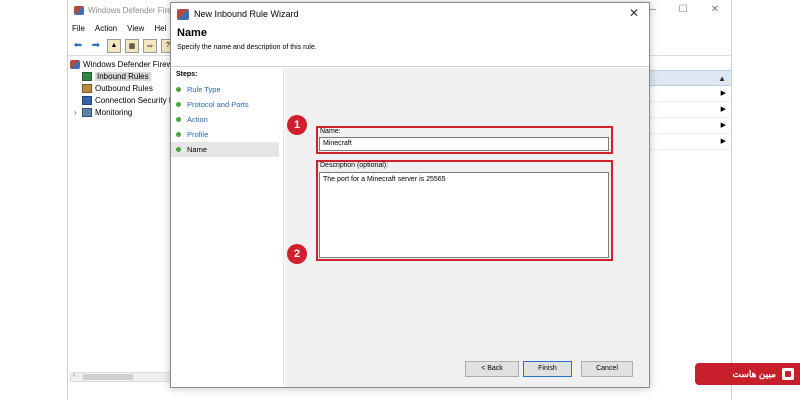 This screenshot has width=800, height=400. I want to click on step-label: Profile, so click(198, 134).